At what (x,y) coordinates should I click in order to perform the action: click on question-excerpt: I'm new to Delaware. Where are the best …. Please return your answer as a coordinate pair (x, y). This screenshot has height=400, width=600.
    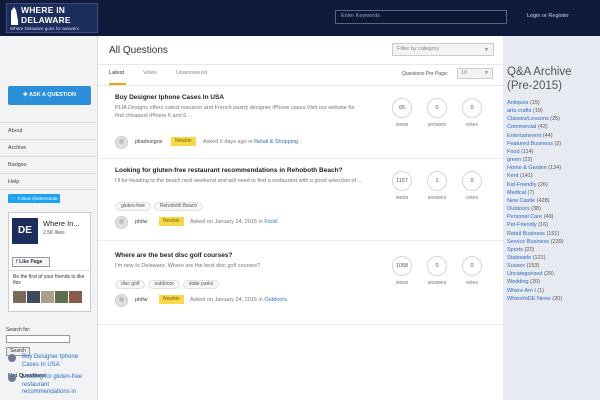
    Looking at the image, I should click on (188, 266).